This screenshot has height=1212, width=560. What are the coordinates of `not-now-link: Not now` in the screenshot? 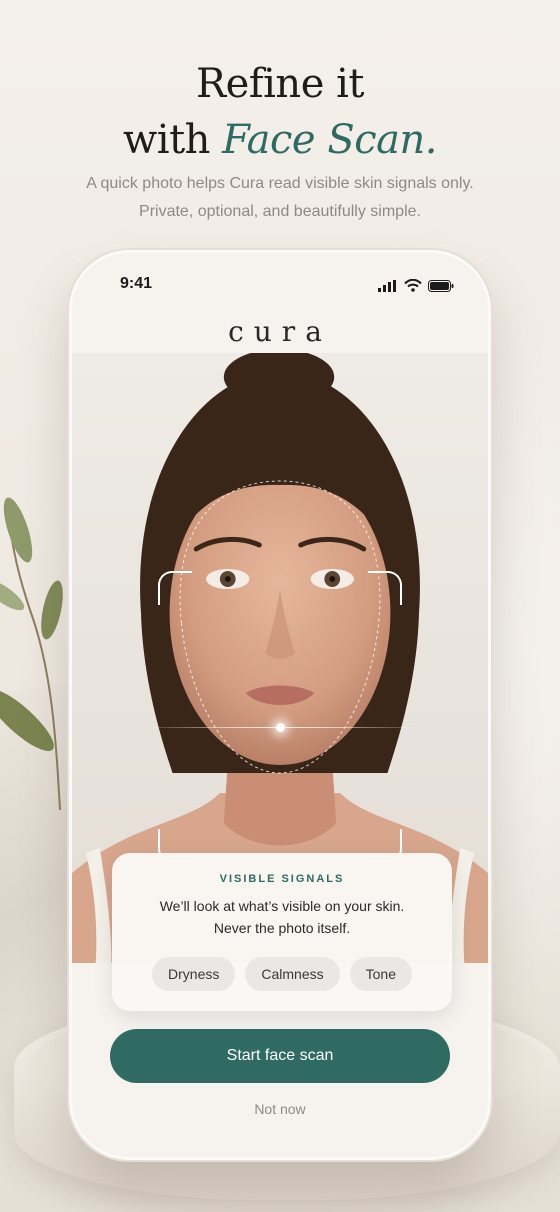 It's located at (280, 1109).